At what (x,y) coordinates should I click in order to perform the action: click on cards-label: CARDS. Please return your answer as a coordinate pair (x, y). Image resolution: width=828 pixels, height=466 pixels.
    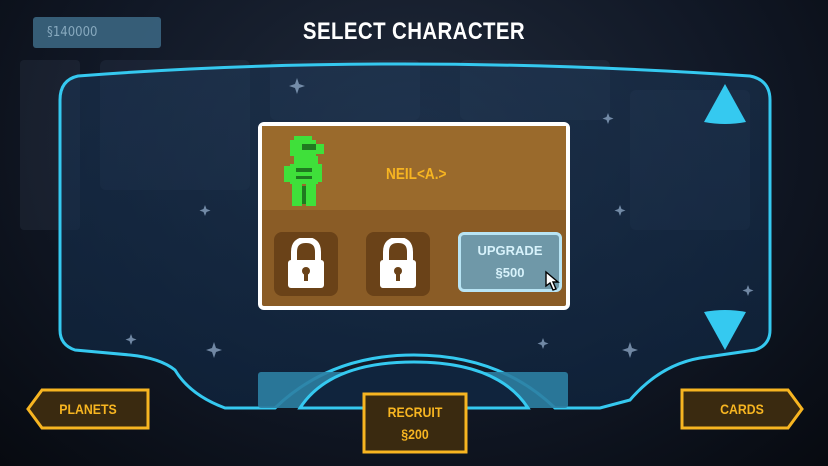
    Looking at the image, I should click on (742, 409).